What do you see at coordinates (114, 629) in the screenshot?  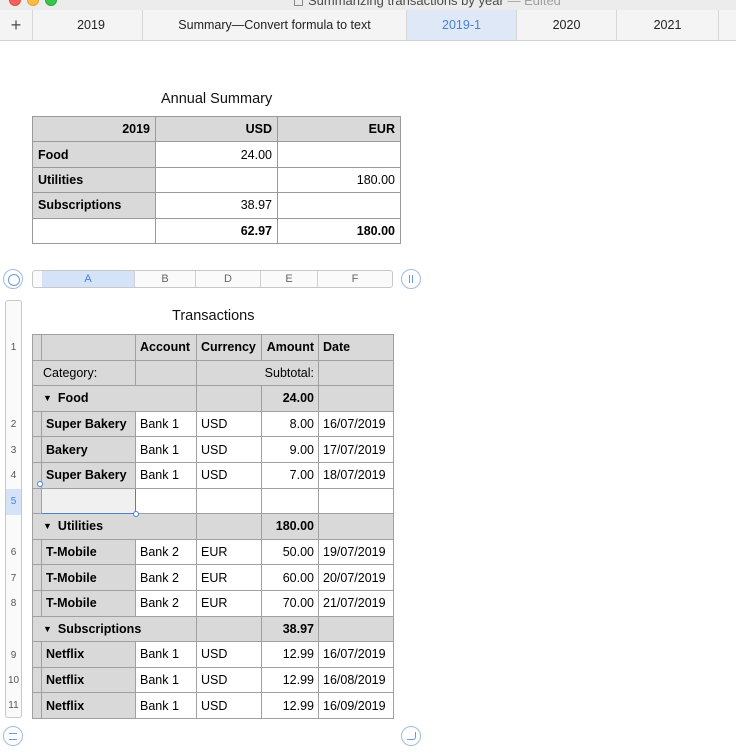 I see `group-label-subscriptions: ▼ Subscriptions` at bounding box center [114, 629].